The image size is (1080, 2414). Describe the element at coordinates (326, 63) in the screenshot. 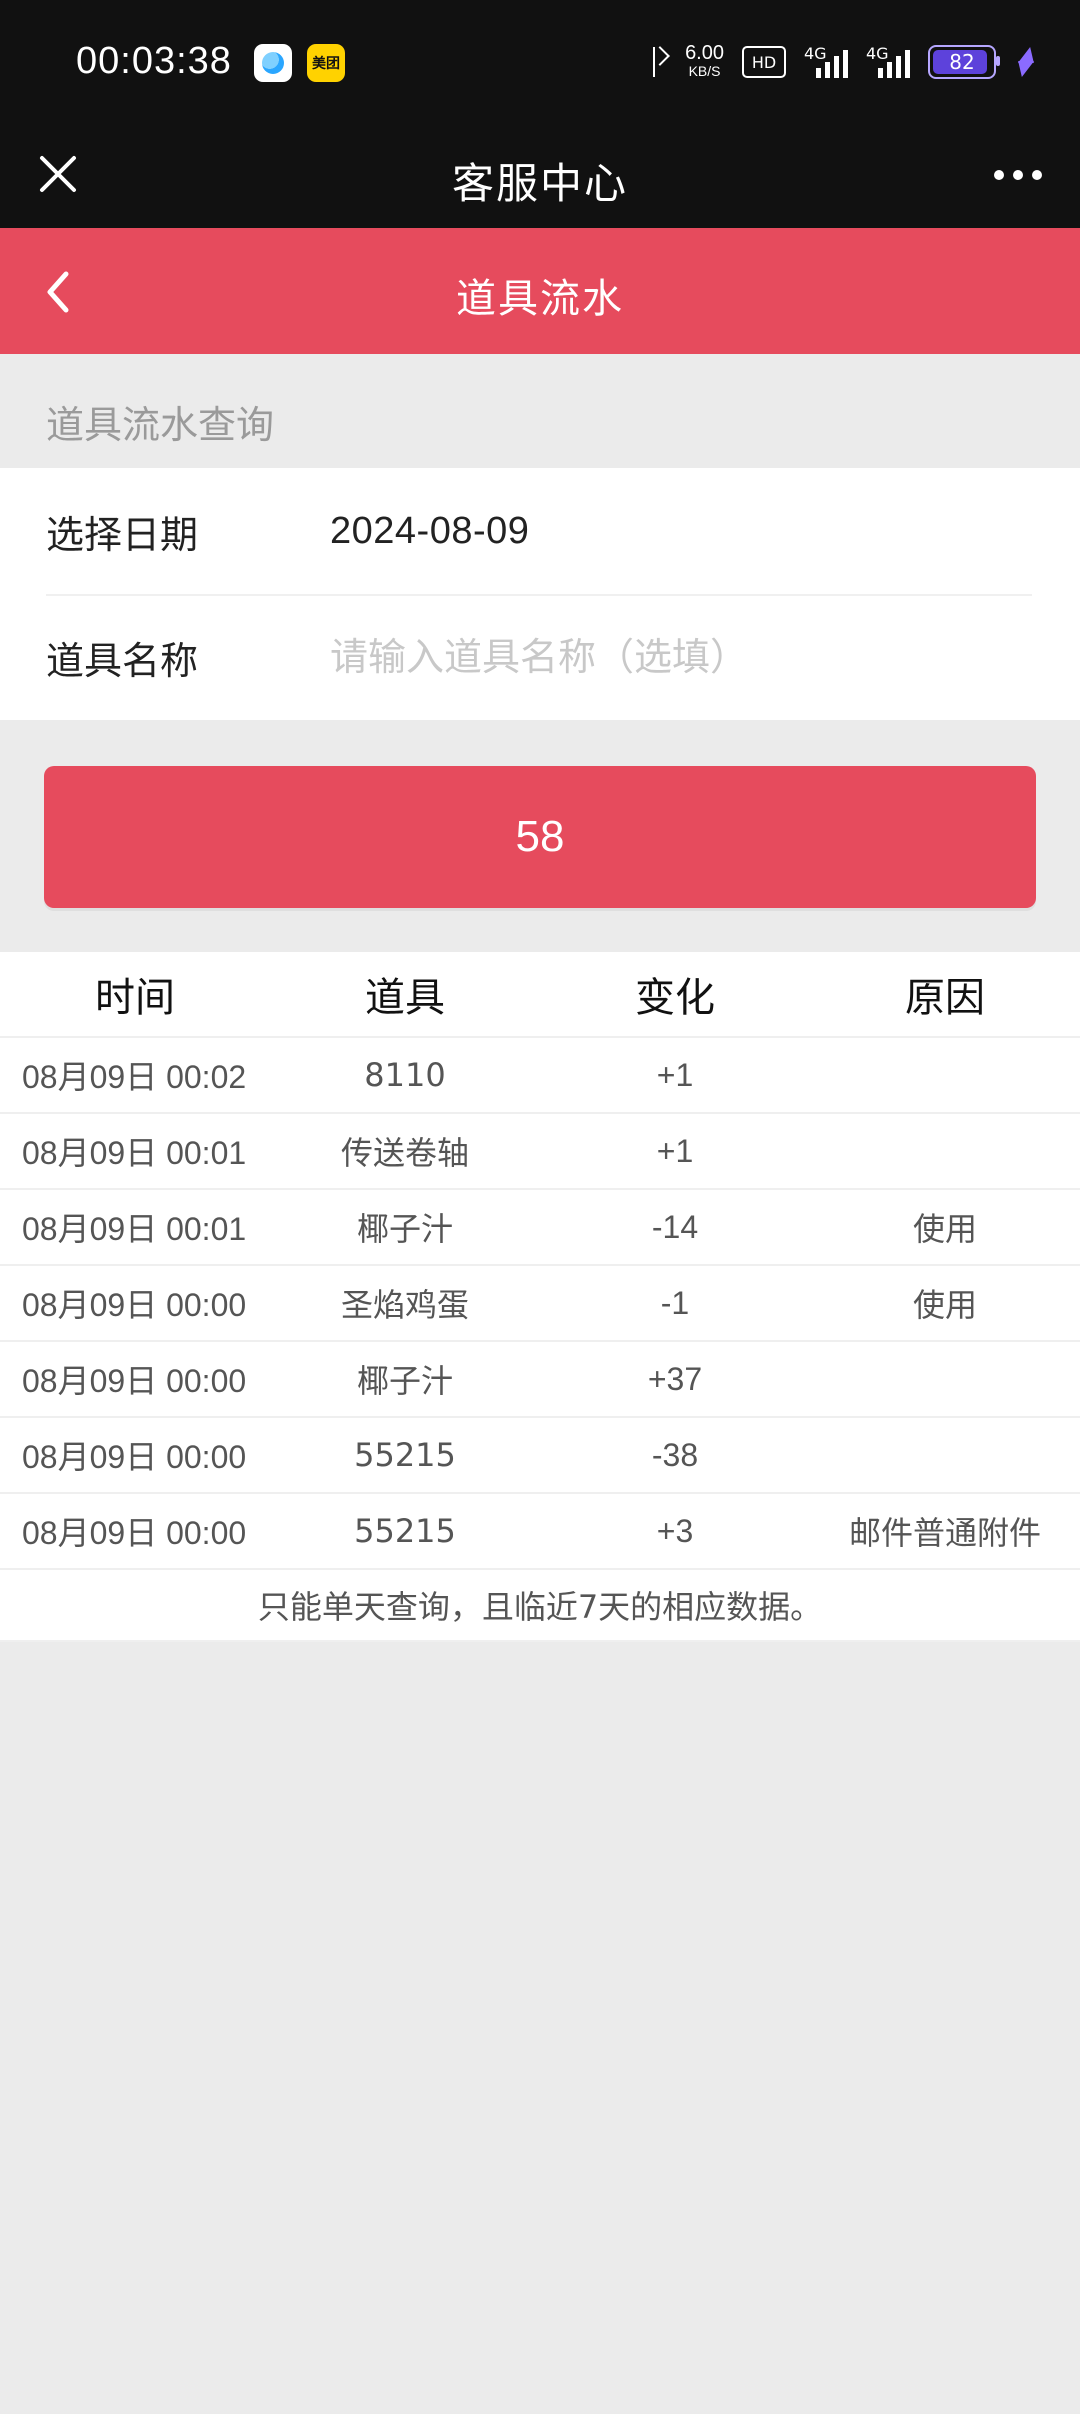

I see `meituan-app-icon: 美团` at that location.